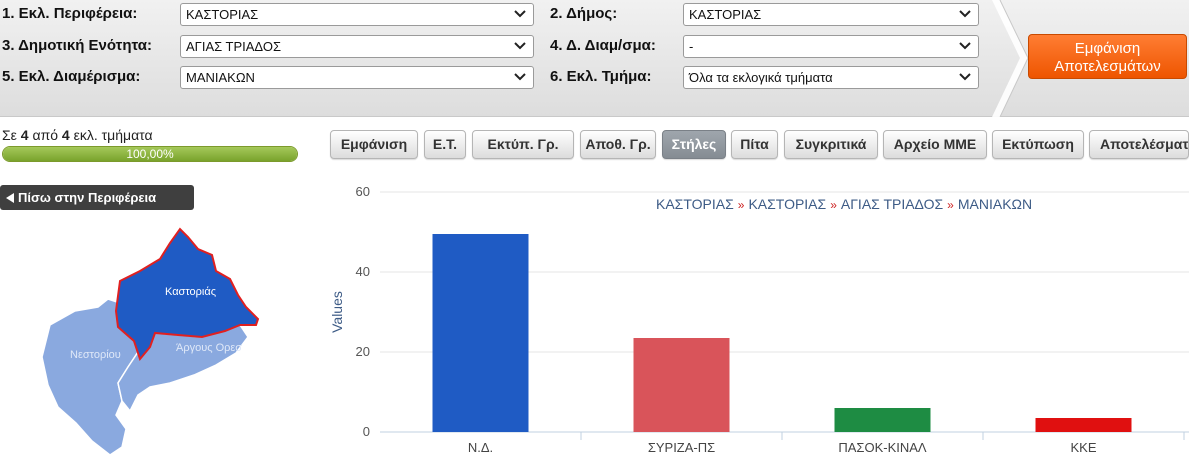 This screenshot has width=1189, height=465. Describe the element at coordinates (363, 351) in the screenshot. I see `y-tick-label: 20` at that location.